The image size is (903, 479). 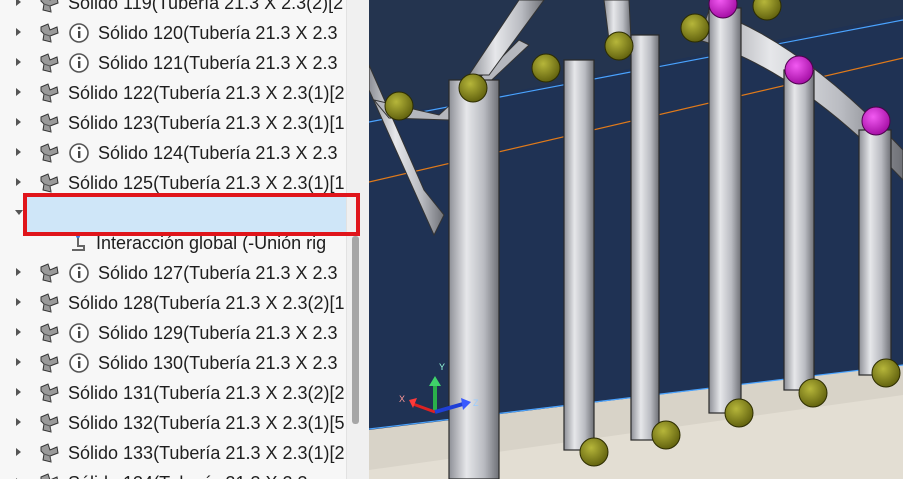 What do you see at coordinates (79, 243) in the screenshot?
I see `global-interaction-icon` at bounding box center [79, 243].